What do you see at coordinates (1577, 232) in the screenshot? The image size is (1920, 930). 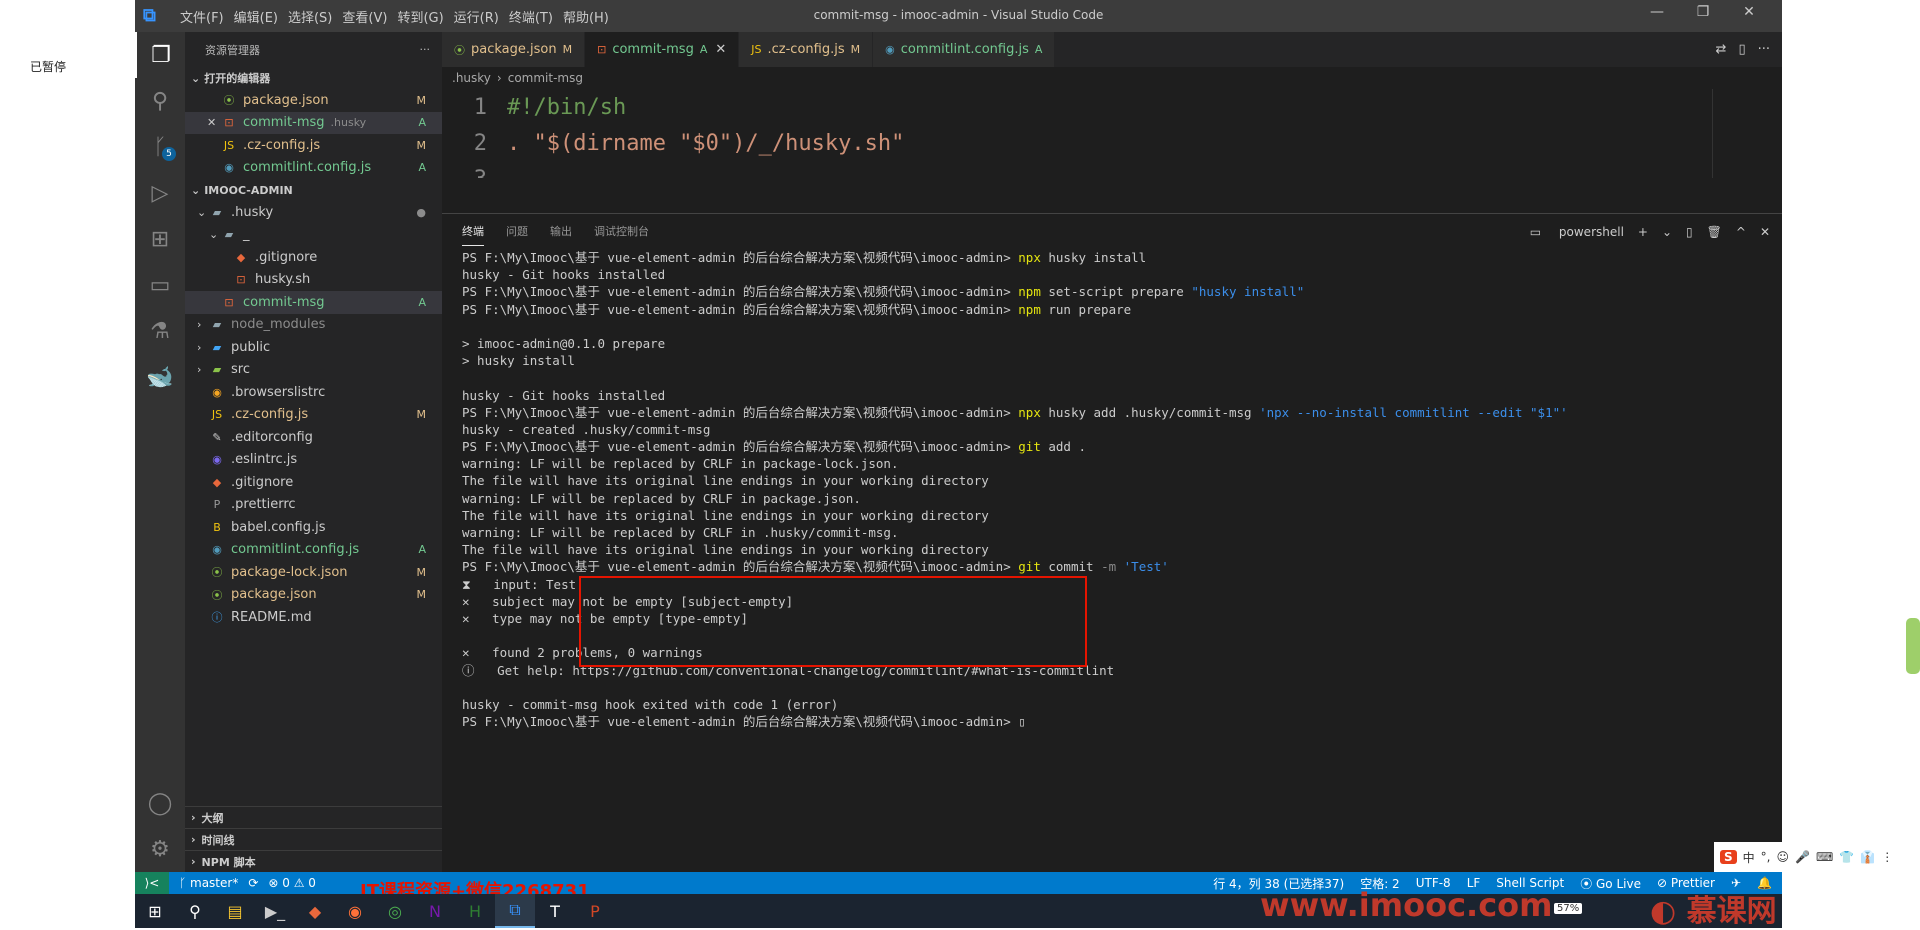 I see `terminal-shell-selector: ▭ powershell` at bounding box center [1577, 232].